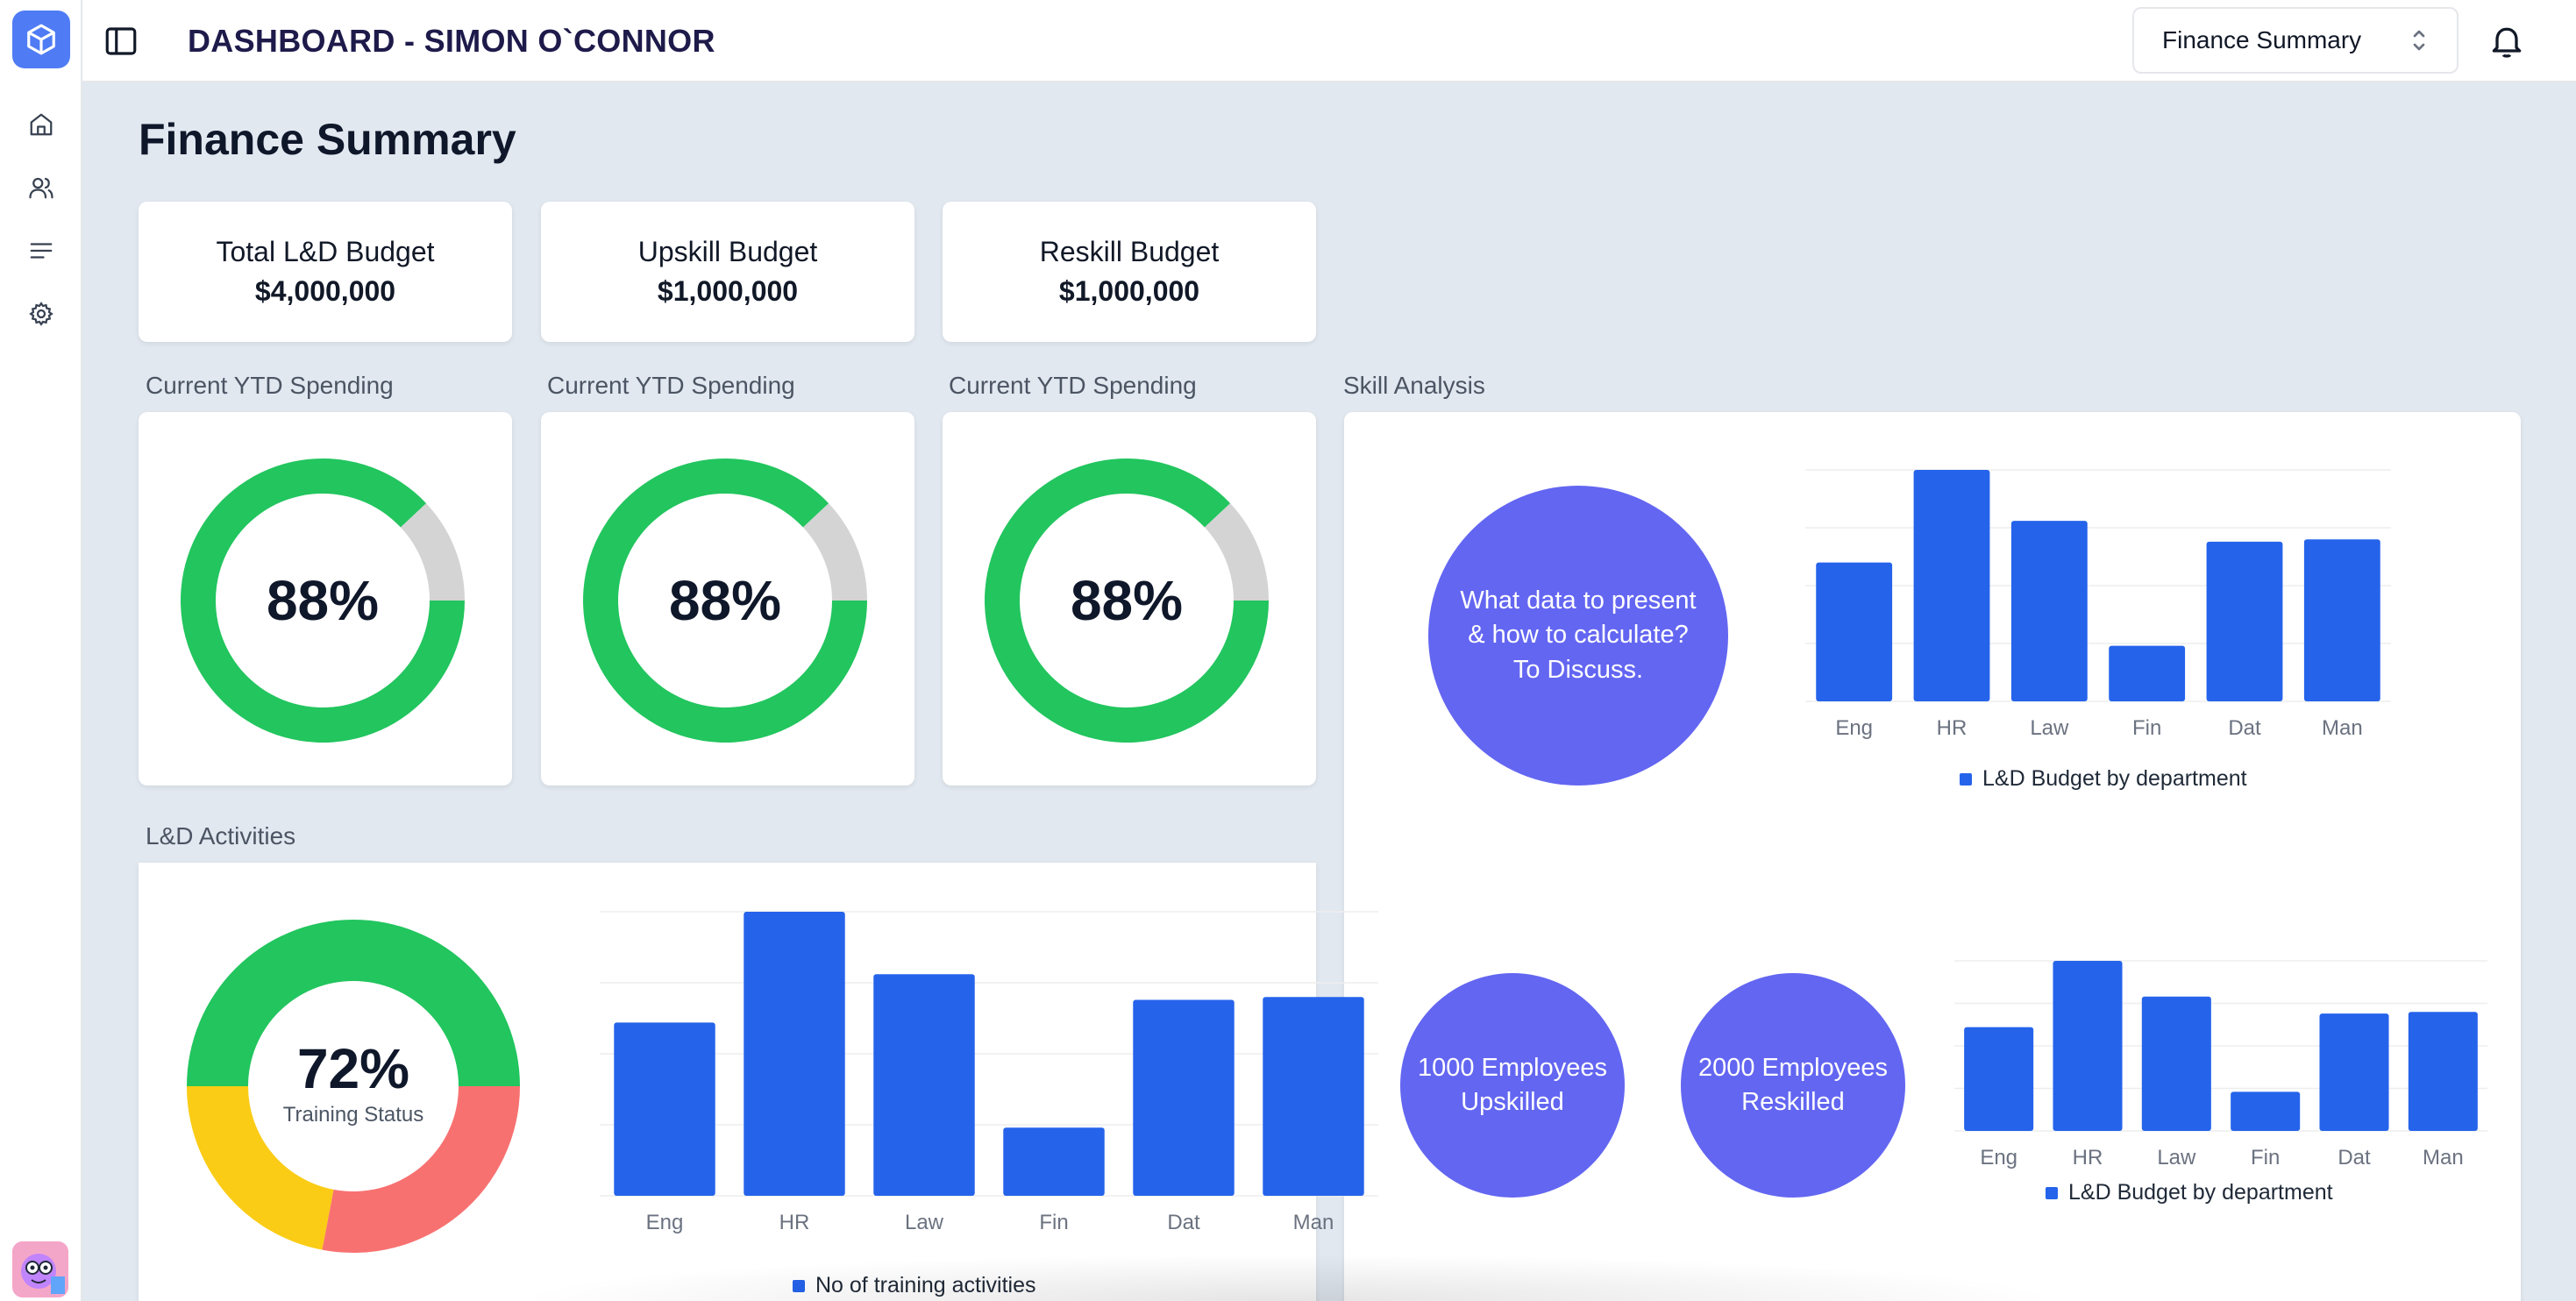 Image resolution: width=2576 pixels, height=1301 pixels. I want to click on legend-label: No of training activities, so click(925, 1285).